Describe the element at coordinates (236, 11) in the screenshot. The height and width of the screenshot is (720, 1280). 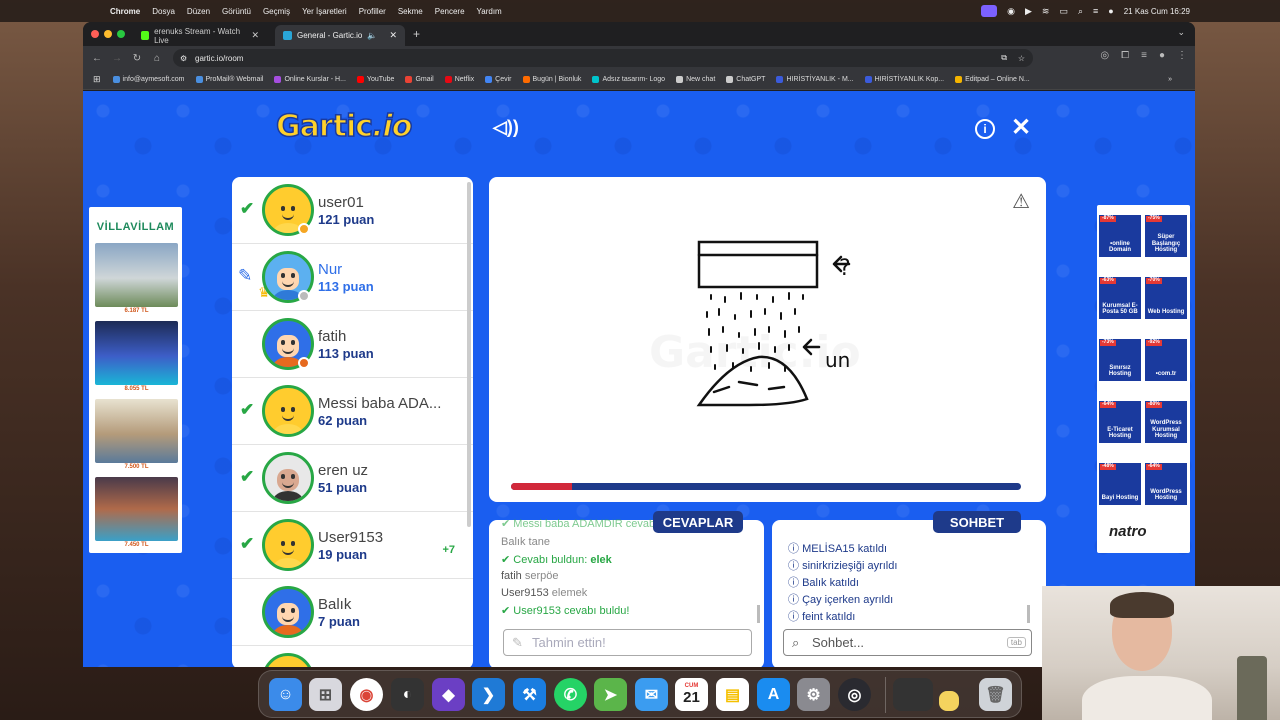
I see `menu-goruntu: Görüntü` at that location.